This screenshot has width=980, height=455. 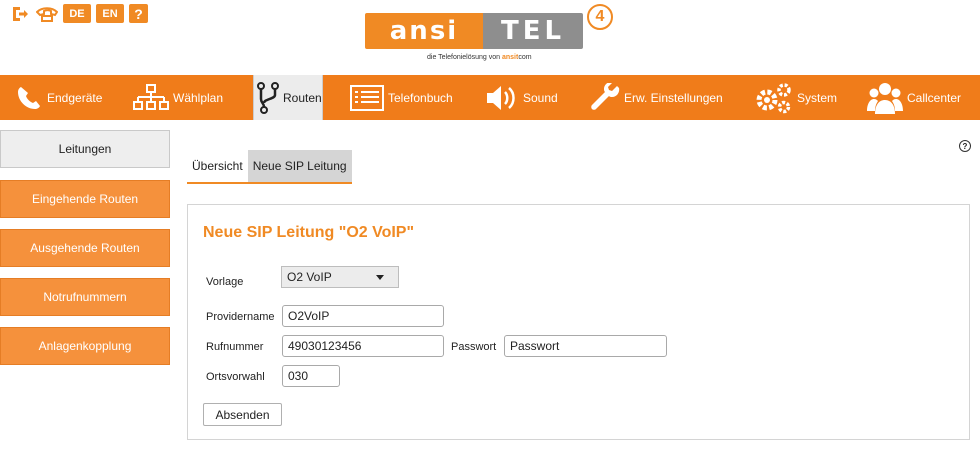 What do you see at coordinates (302, 97) in the screenshot?
I see `nav-label: Routen` at bounding box center [302, 97].